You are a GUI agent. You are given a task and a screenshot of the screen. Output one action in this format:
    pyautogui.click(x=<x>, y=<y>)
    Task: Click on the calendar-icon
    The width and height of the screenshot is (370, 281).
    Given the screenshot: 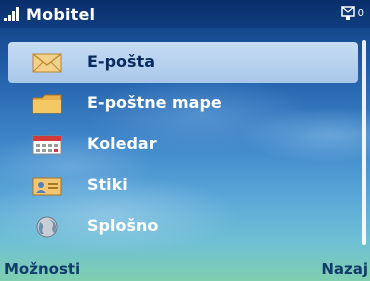 What is the action you would take?
    pyautogui.click(x=47, y=145)
    